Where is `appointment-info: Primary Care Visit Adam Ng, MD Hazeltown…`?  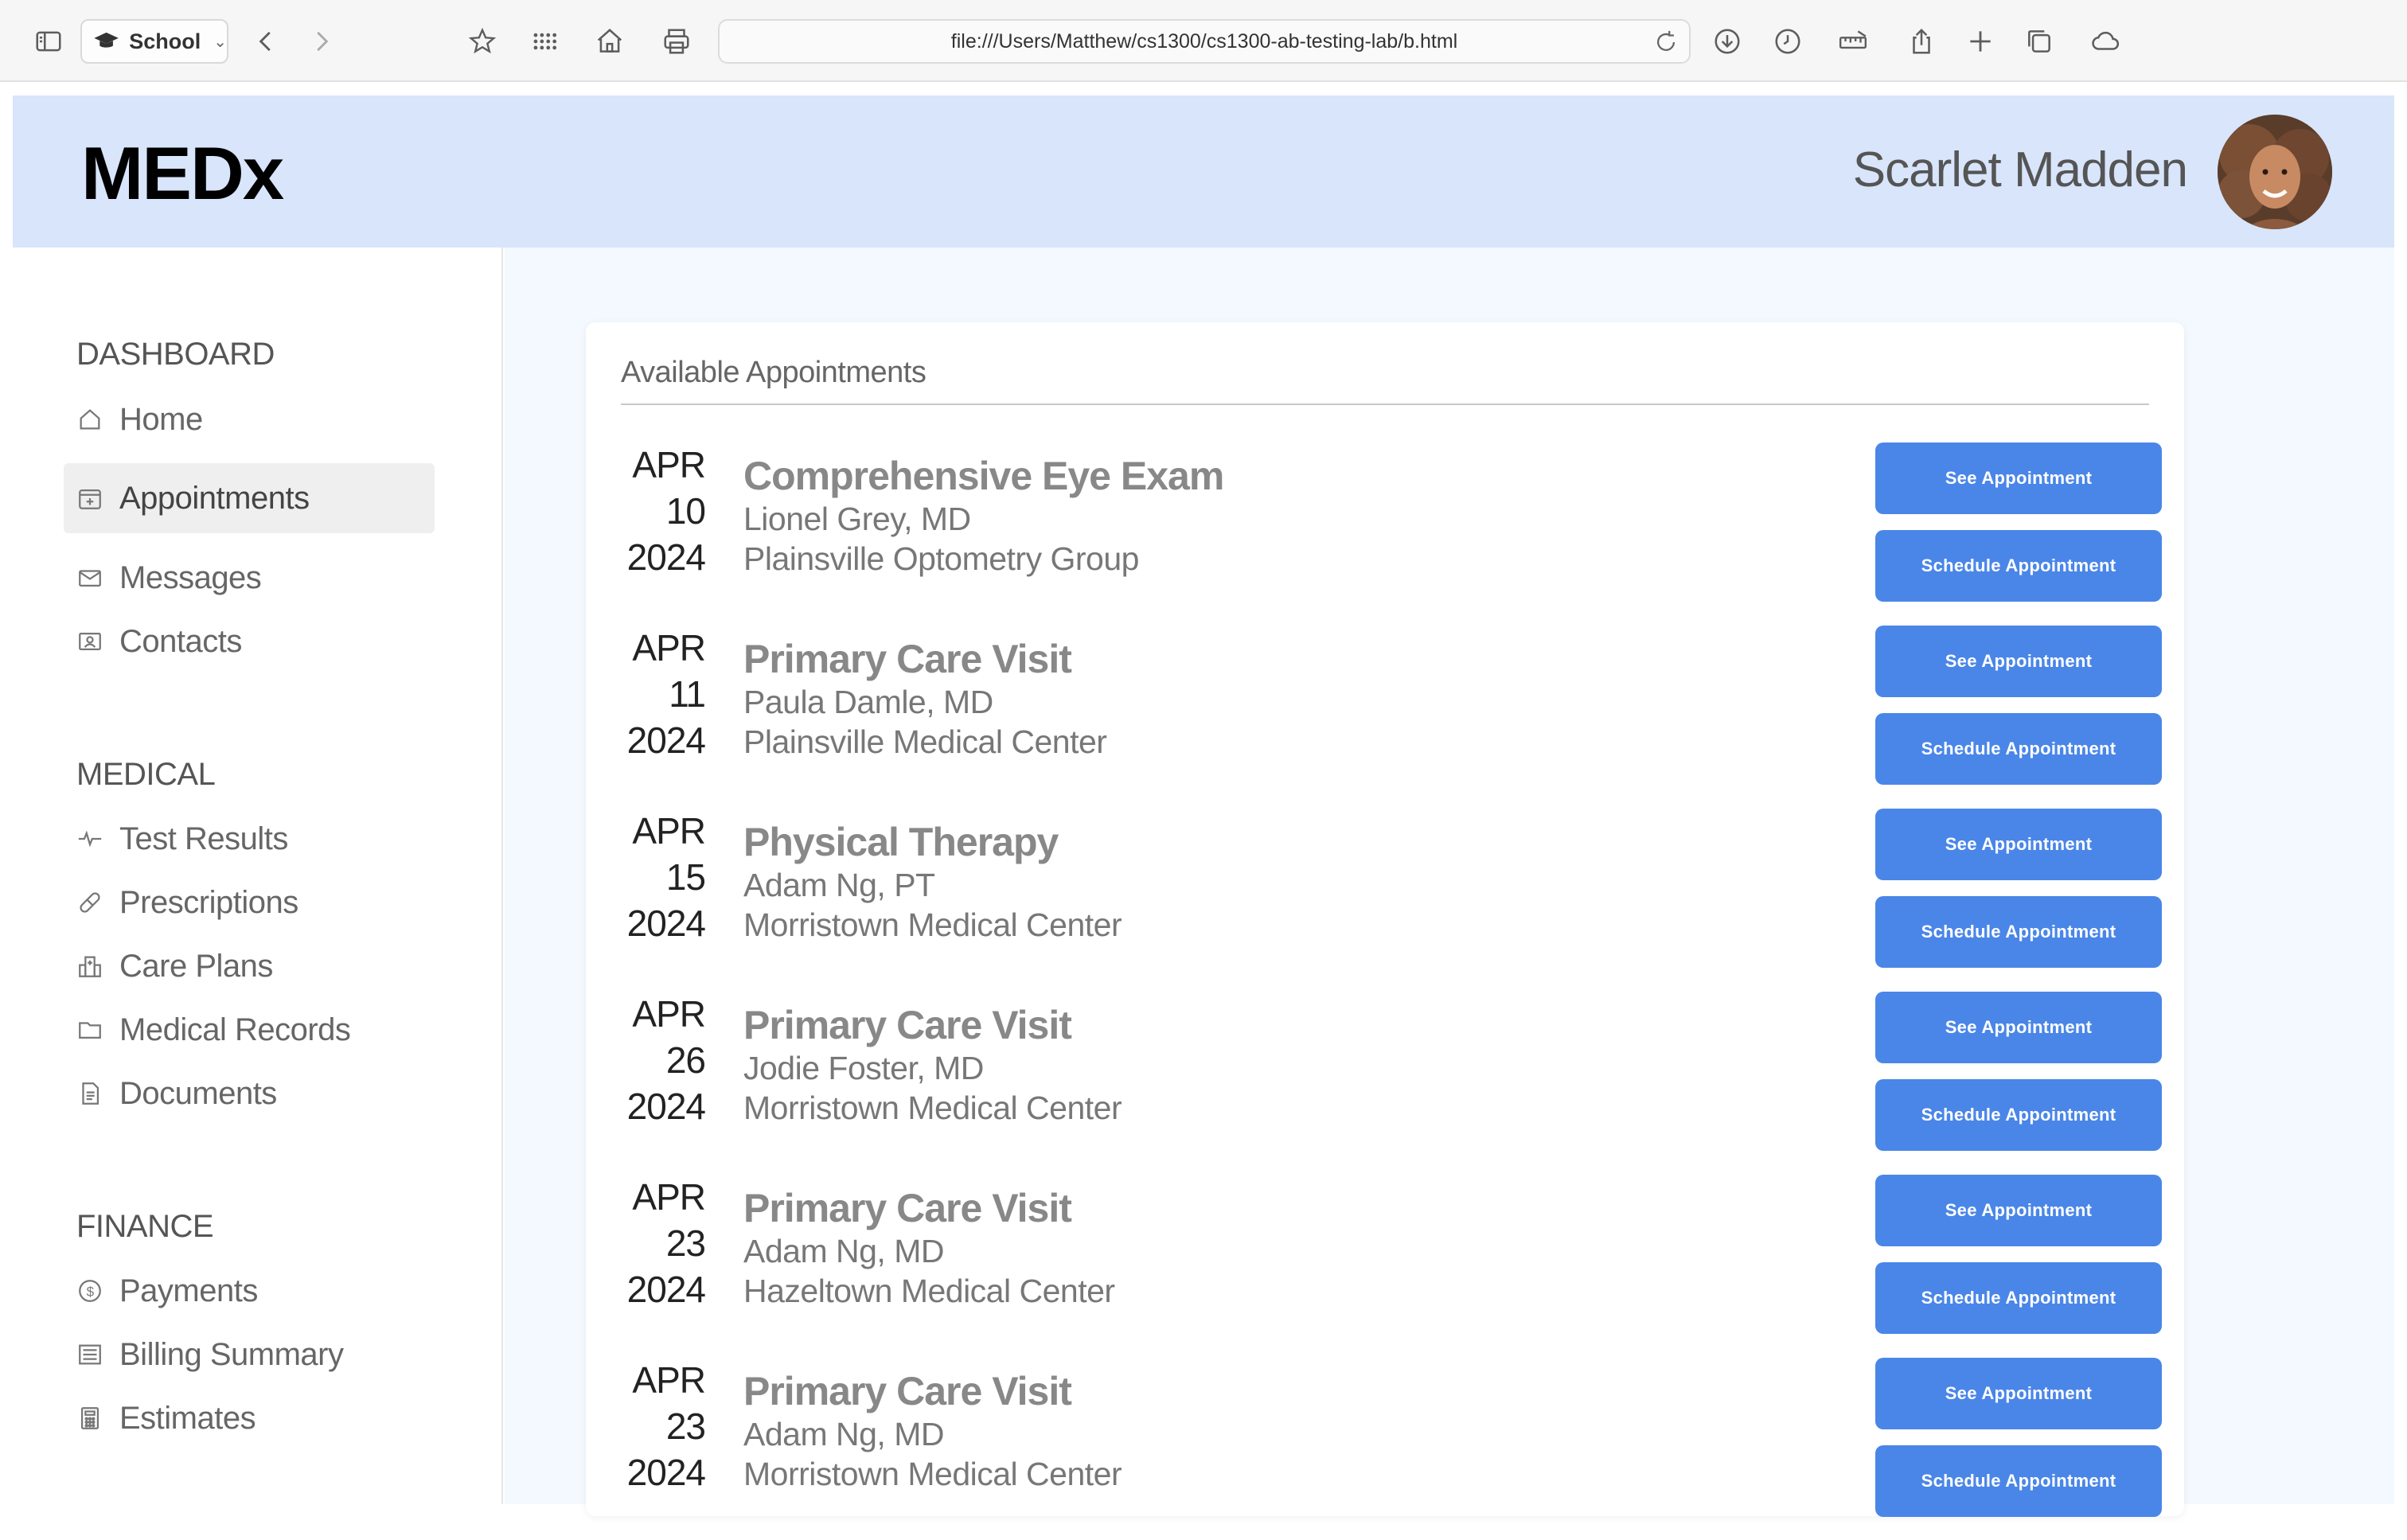
appointment-info: Primary Care Visit Adam Ng, MD Hazeltown… is located at coordinates (929, 1248).